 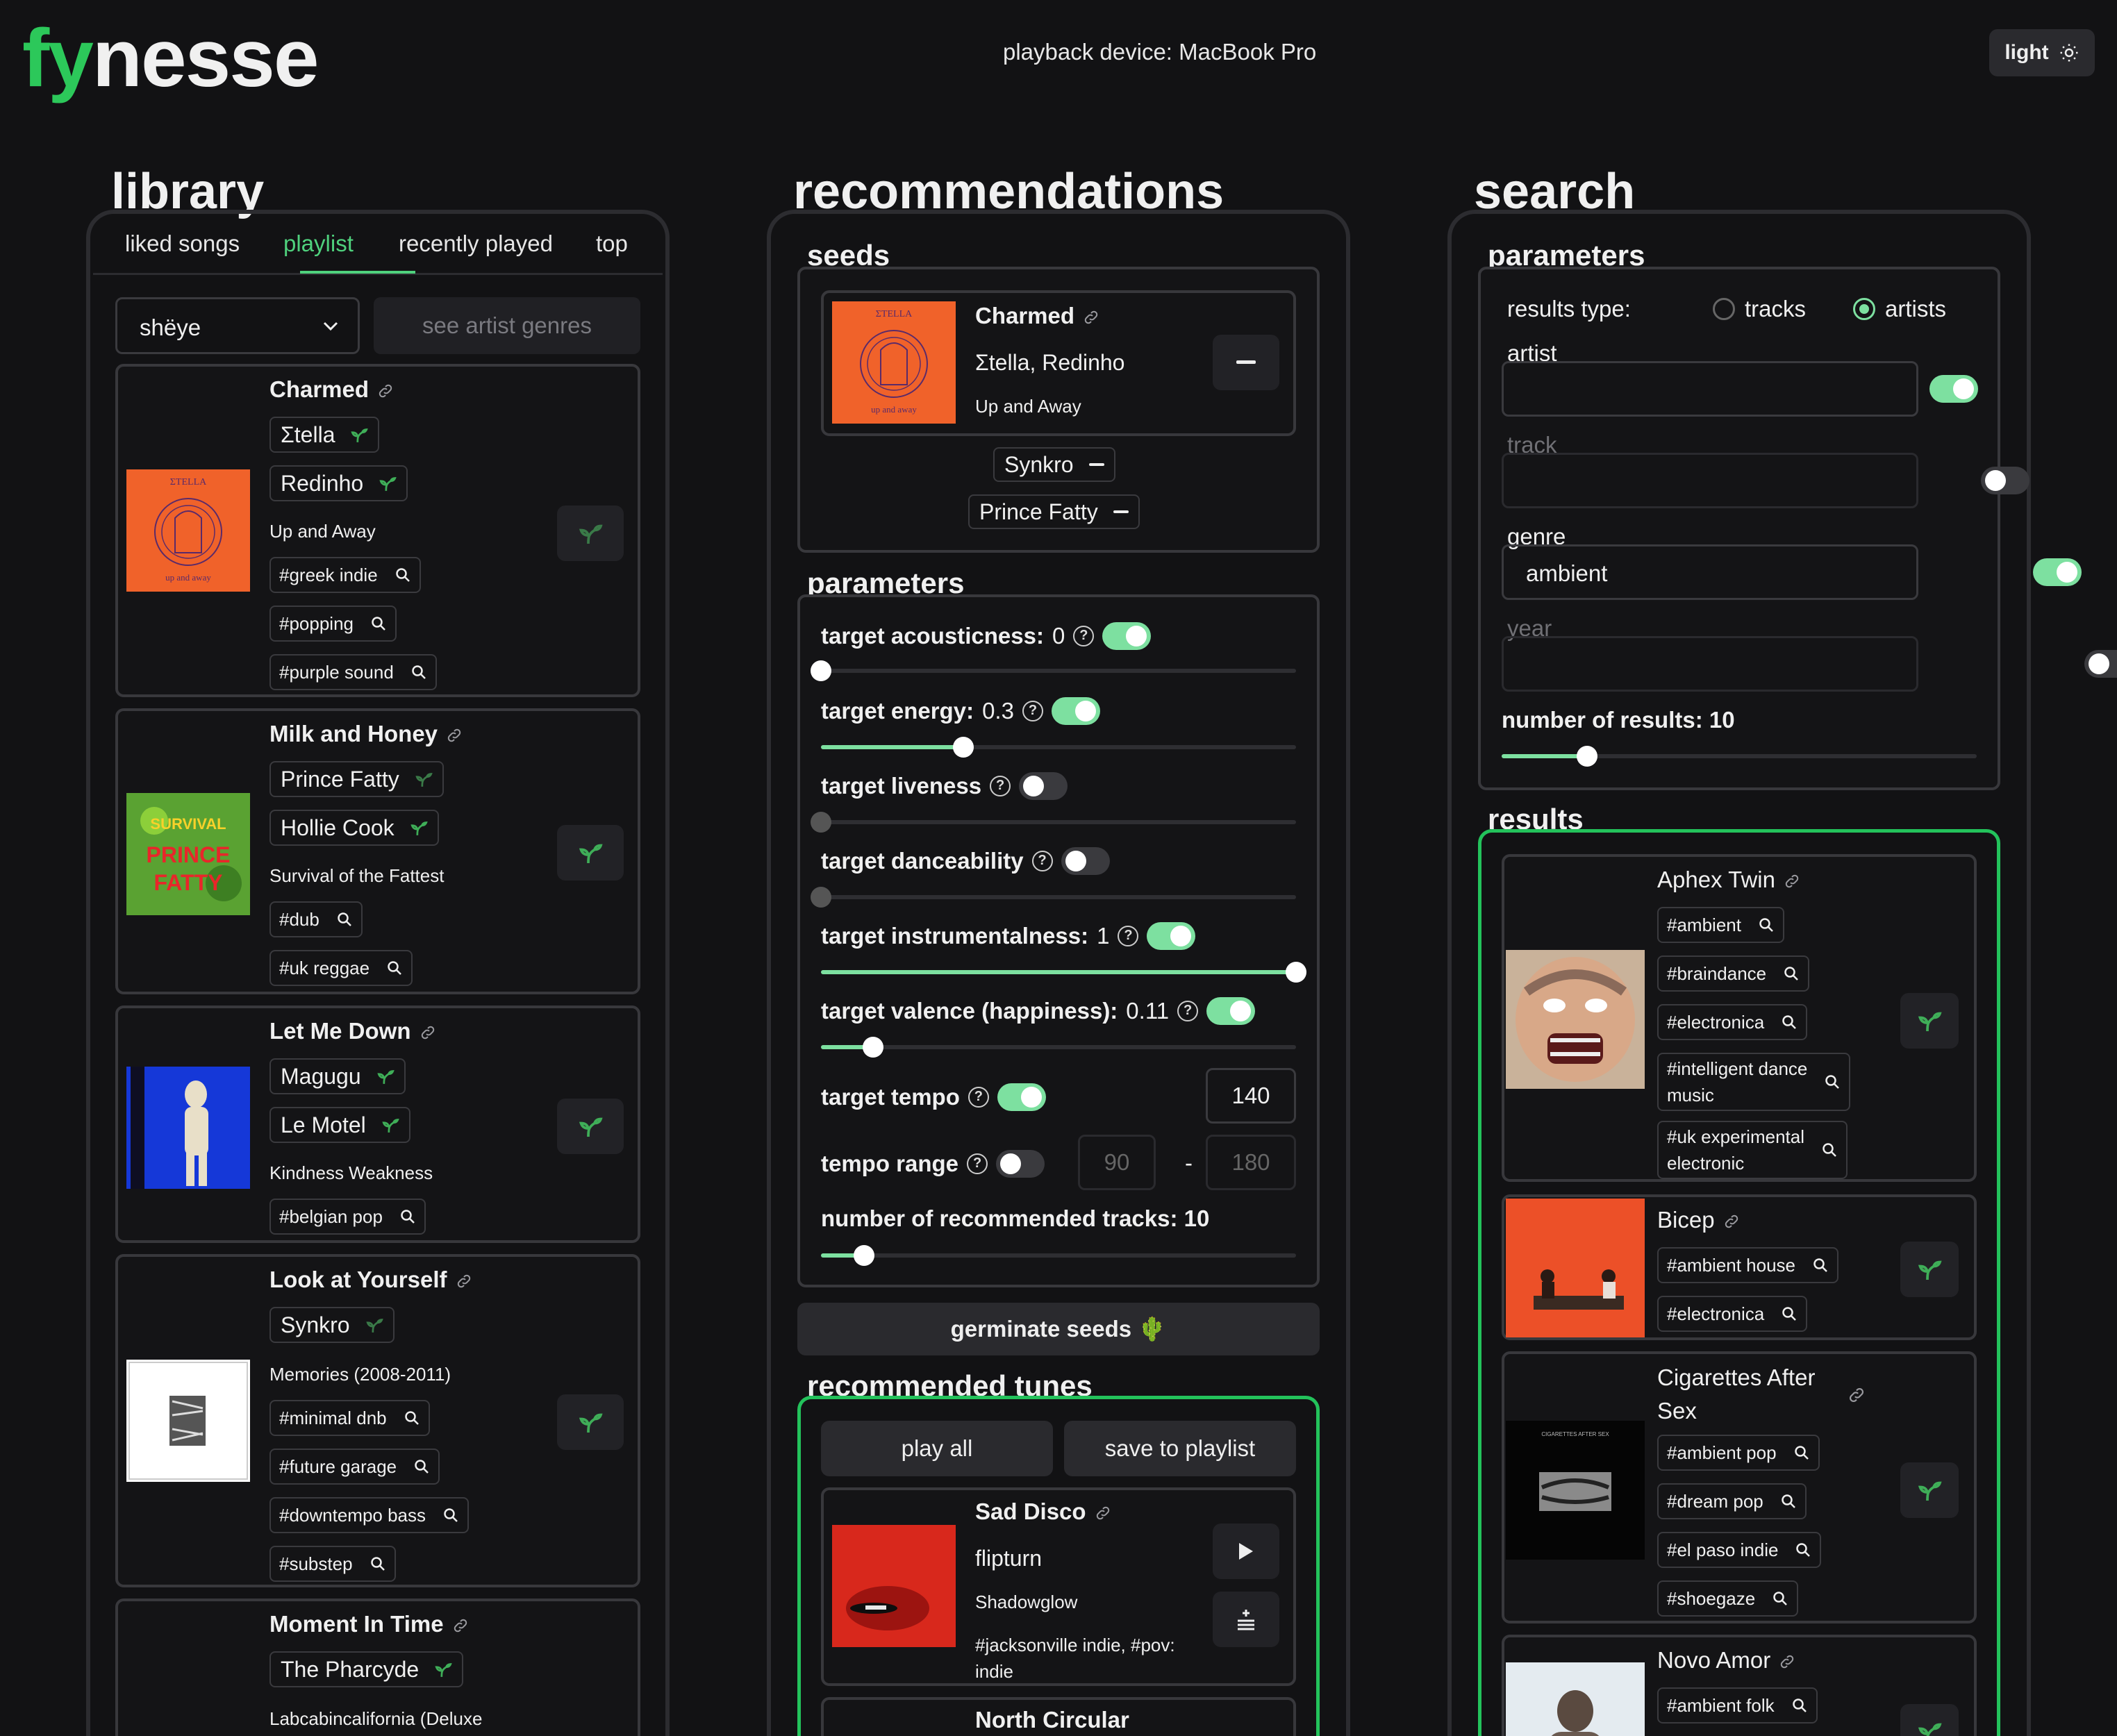 I want to click on genre-tag: #braindance, so click(x=1733, y=973).